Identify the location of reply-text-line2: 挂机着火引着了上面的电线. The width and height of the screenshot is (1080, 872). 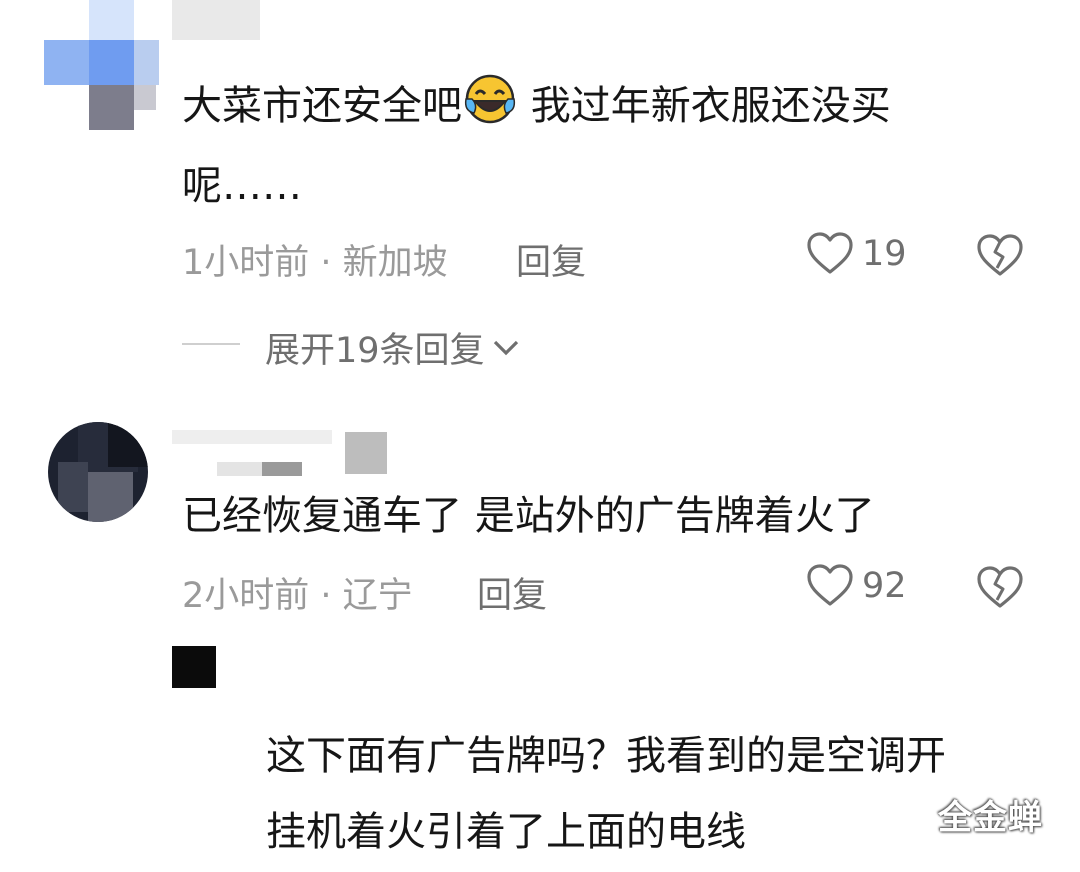
(506, 832).